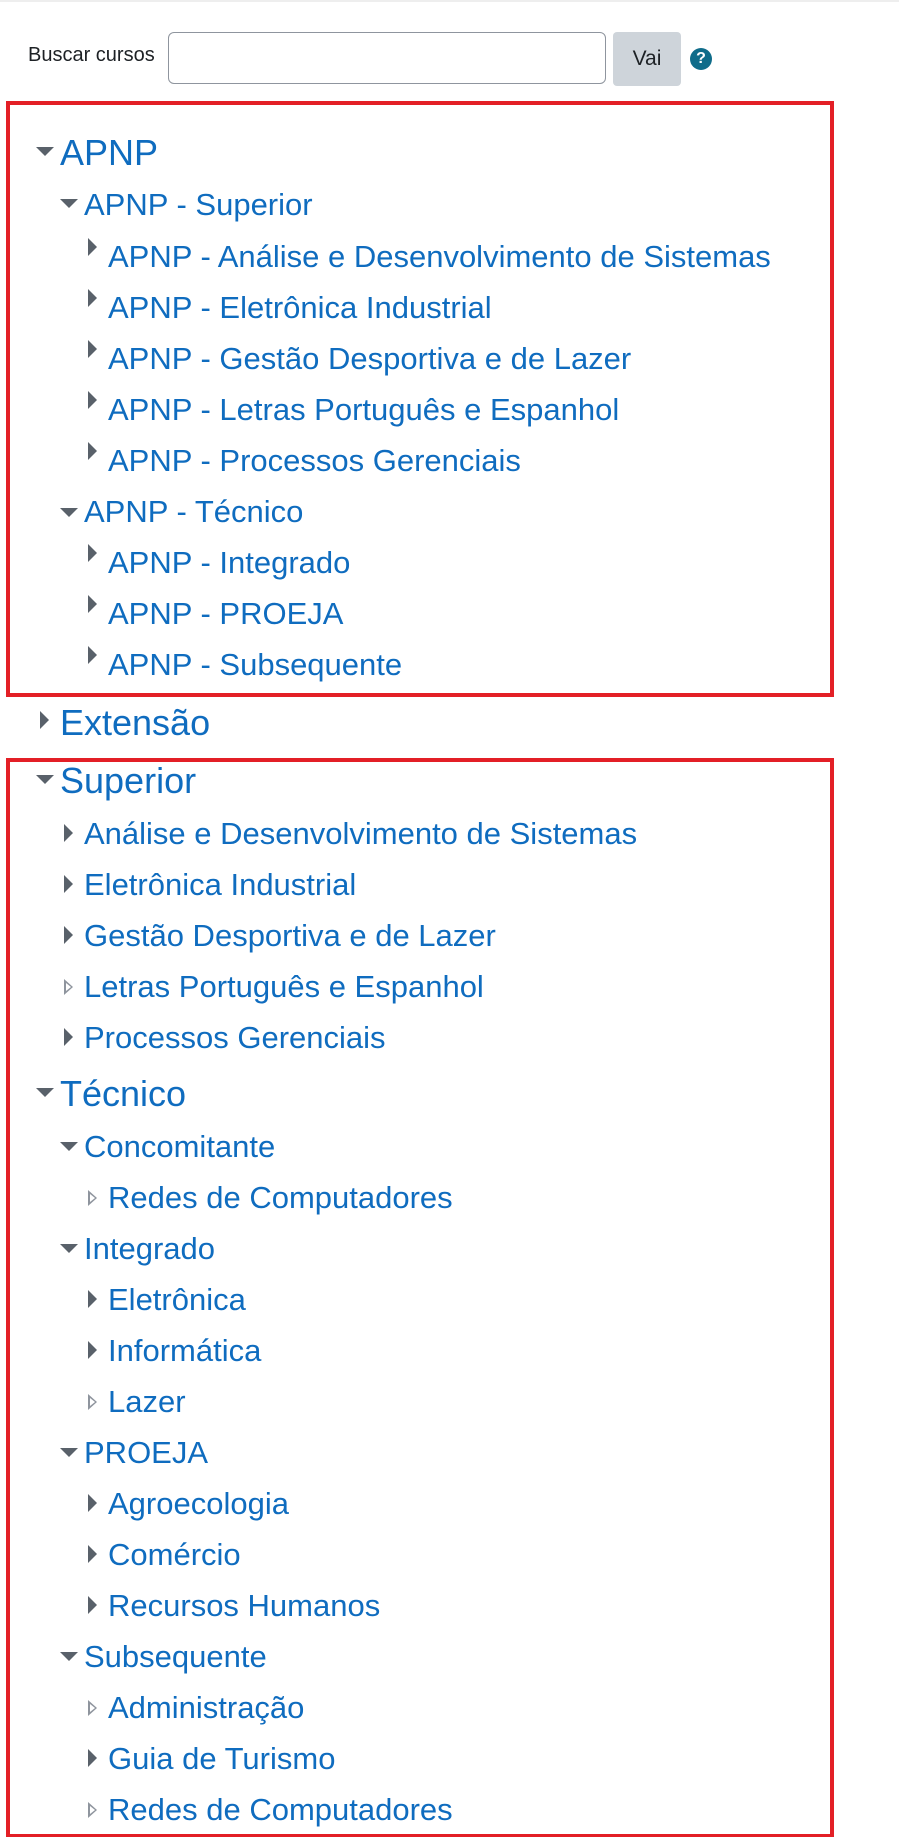  What do you see at coordinates (360, 833) in the screenshot?
I see `category-sup-ads: Análise e Desenvolvimento de Sistemas` at bounding box center [360, 833].